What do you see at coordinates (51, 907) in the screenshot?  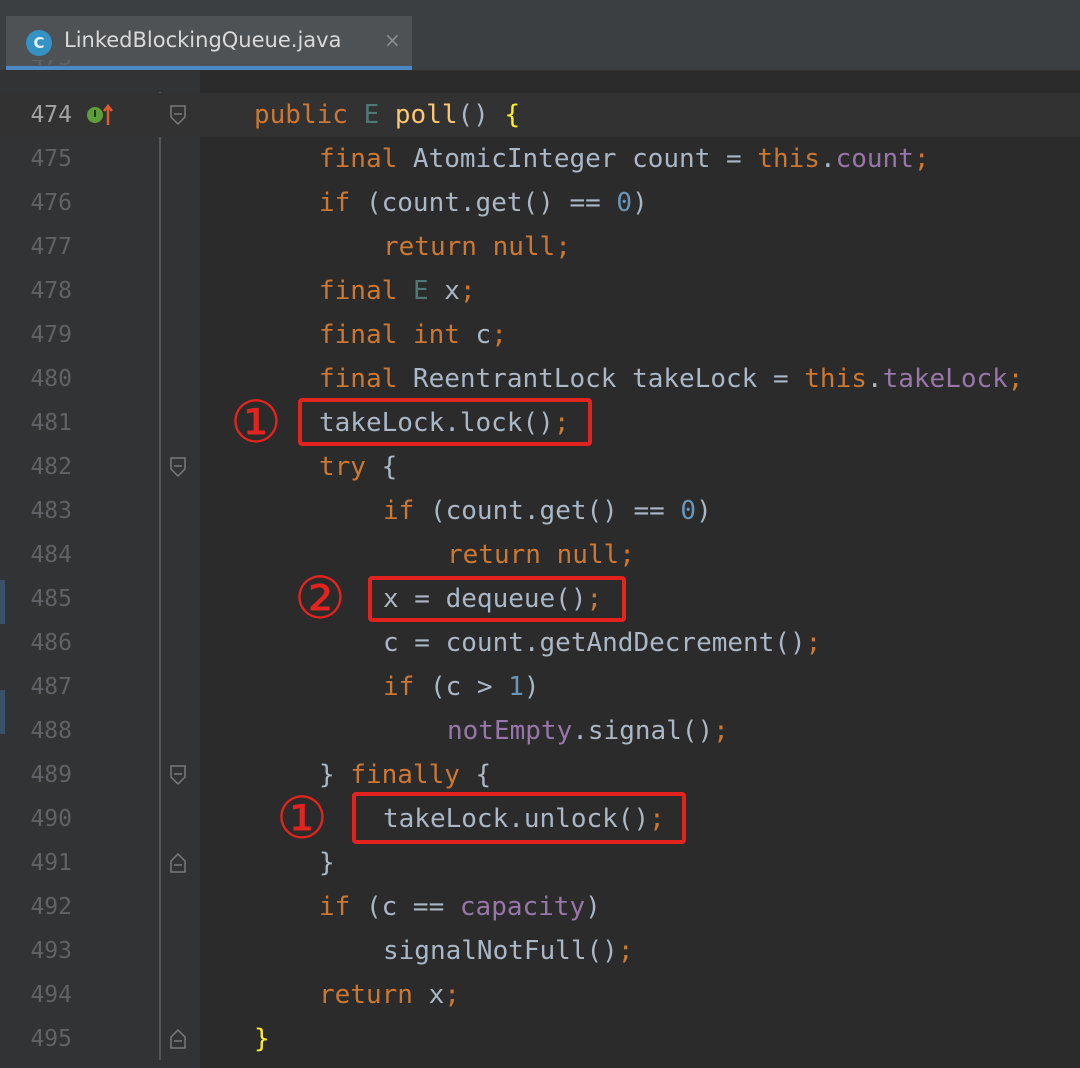 I see `line-number: 492` at bounding box center [51, 907].